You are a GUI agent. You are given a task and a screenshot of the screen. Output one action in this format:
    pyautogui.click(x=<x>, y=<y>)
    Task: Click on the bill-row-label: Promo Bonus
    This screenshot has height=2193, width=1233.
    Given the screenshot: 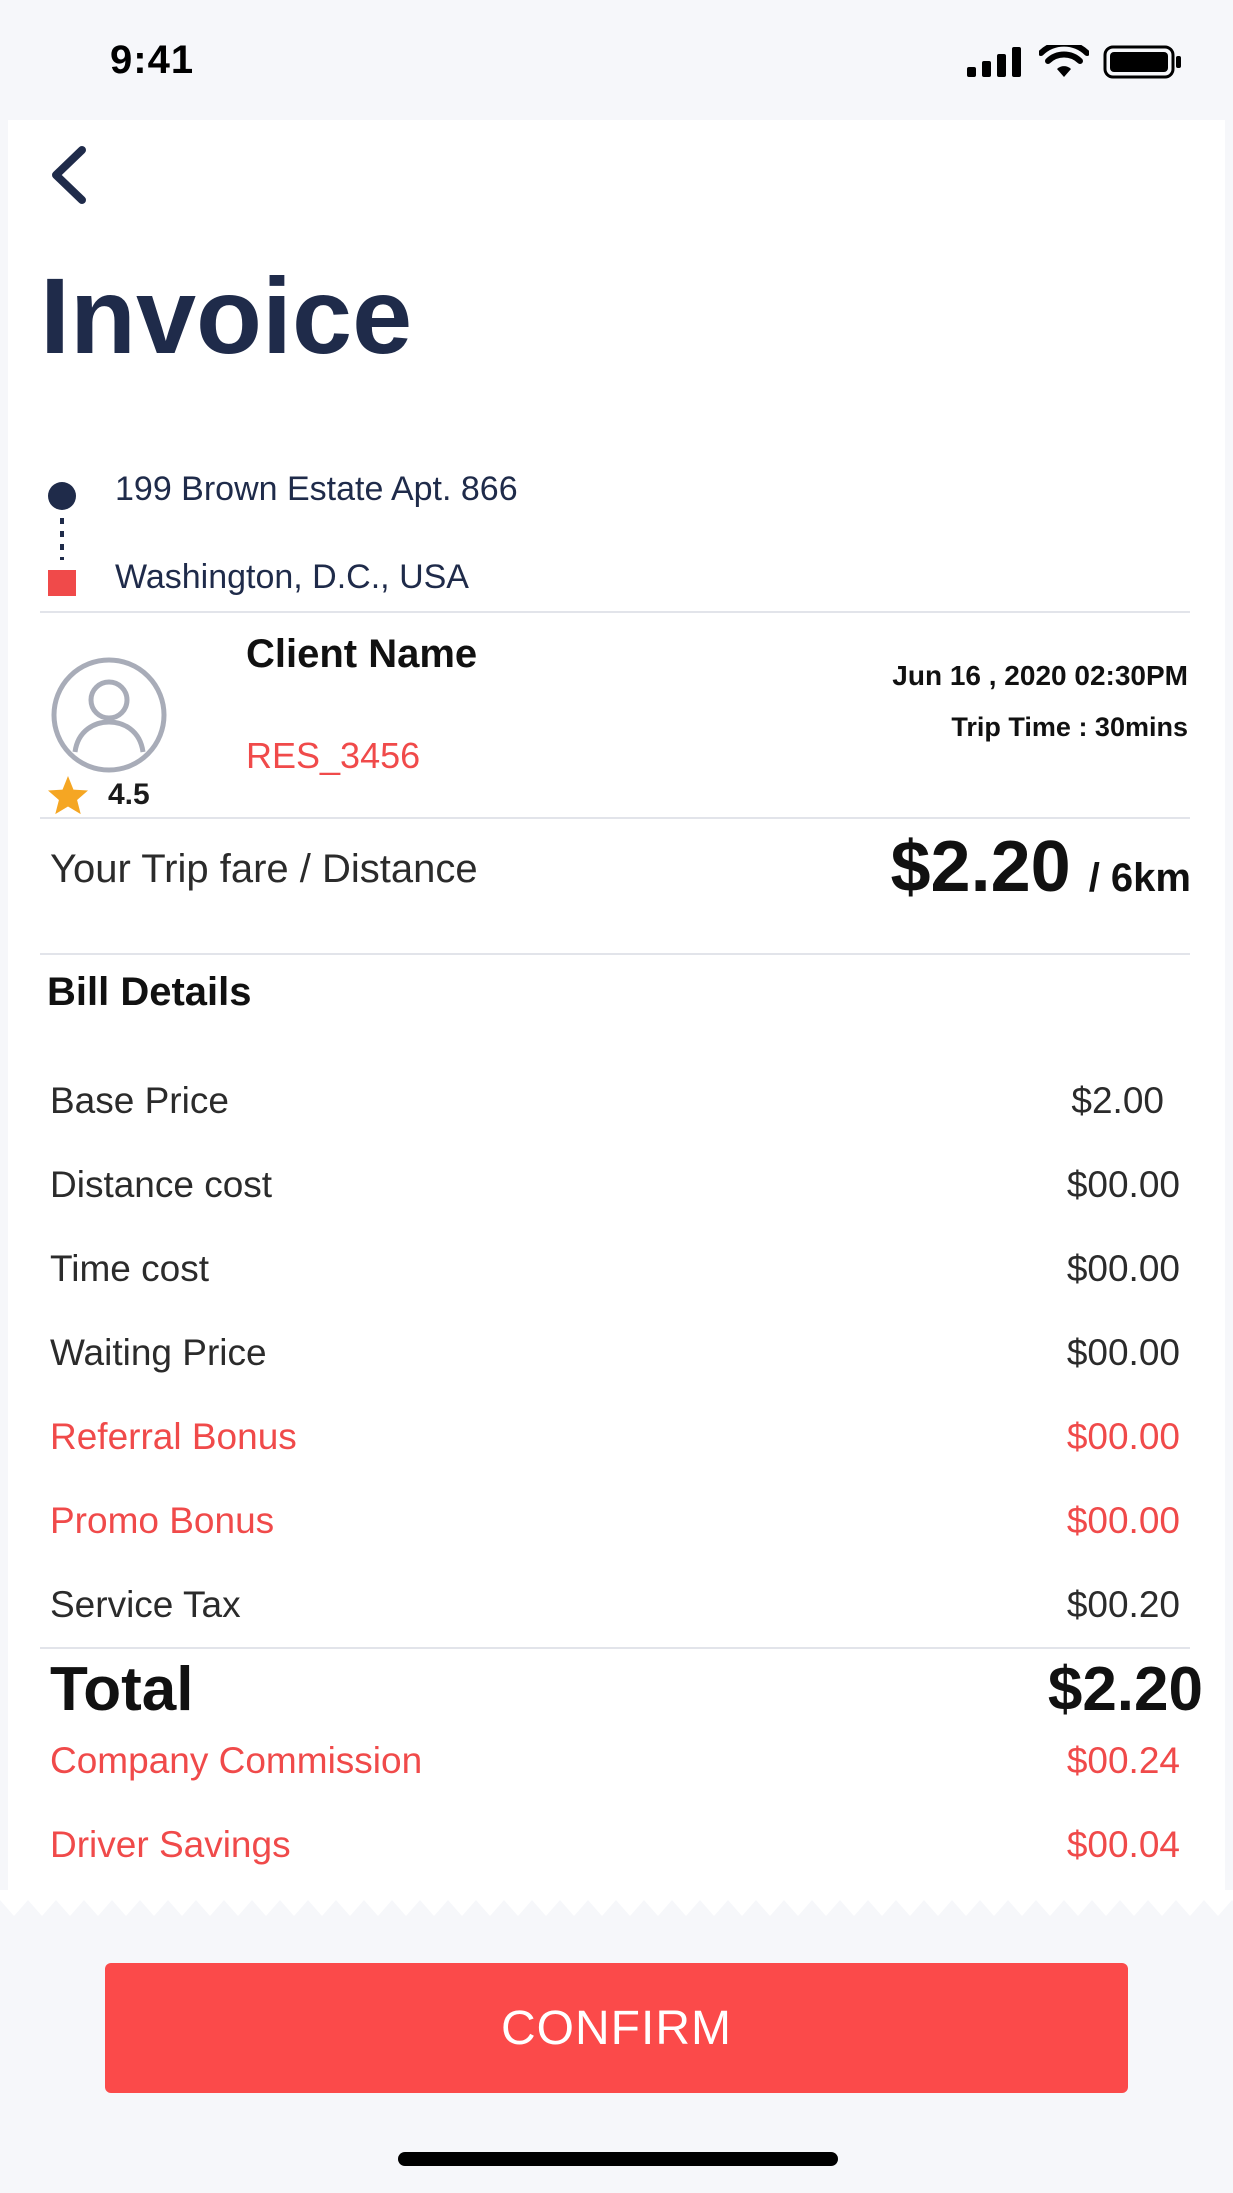 What is the action you would take?
    pyautogui.click(x=162, y=1520)
    